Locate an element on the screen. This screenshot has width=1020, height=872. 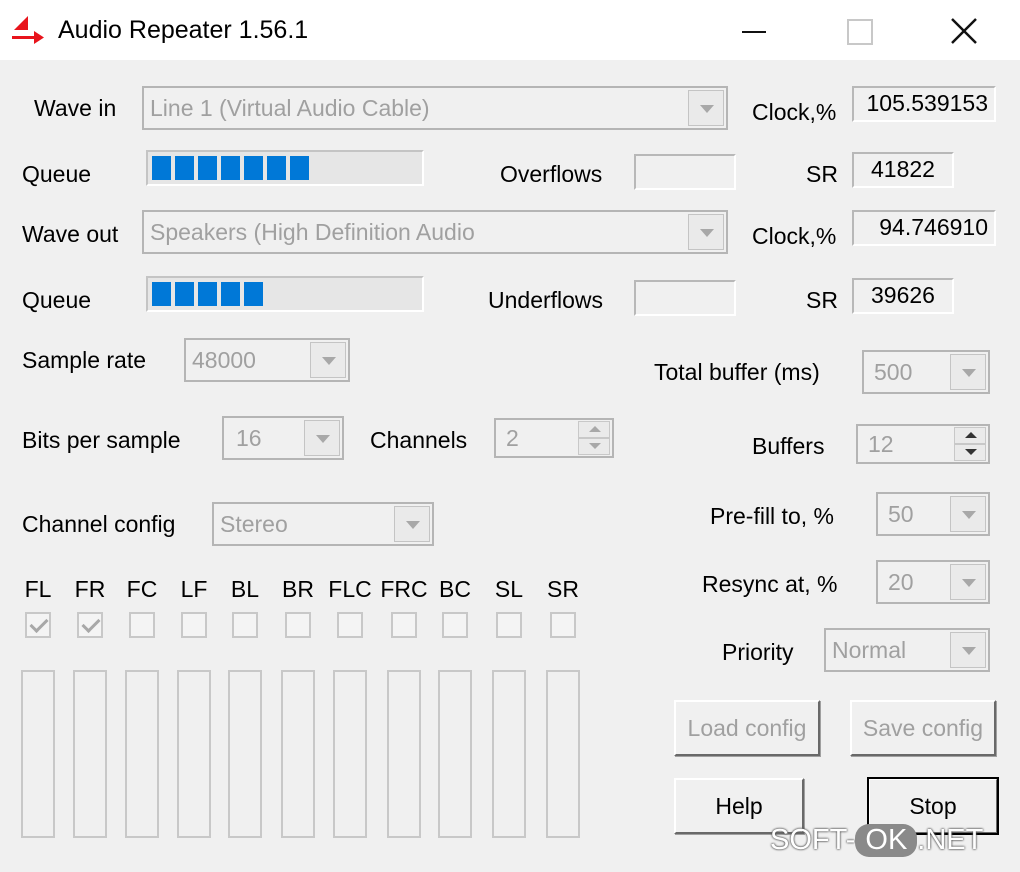
channels-stepper: 2 is located at coordinates (554, 438).